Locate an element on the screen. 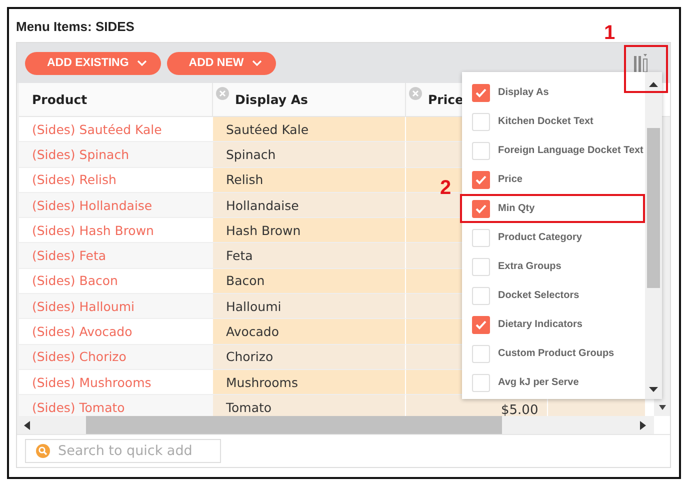 This screenshot has width=688, height=486. search-field: Search to quick add is located at coordinates (123, 451).